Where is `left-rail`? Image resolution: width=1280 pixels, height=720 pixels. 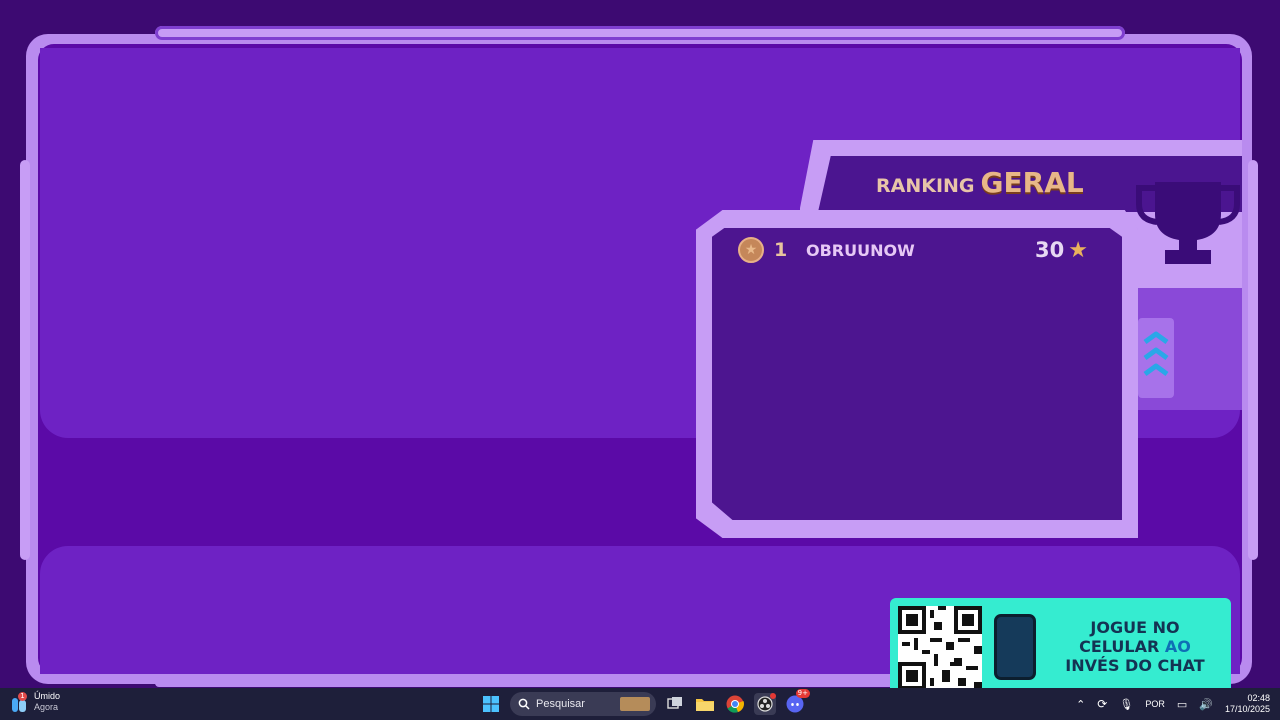
left-rail is located at coordinates (25, 360).